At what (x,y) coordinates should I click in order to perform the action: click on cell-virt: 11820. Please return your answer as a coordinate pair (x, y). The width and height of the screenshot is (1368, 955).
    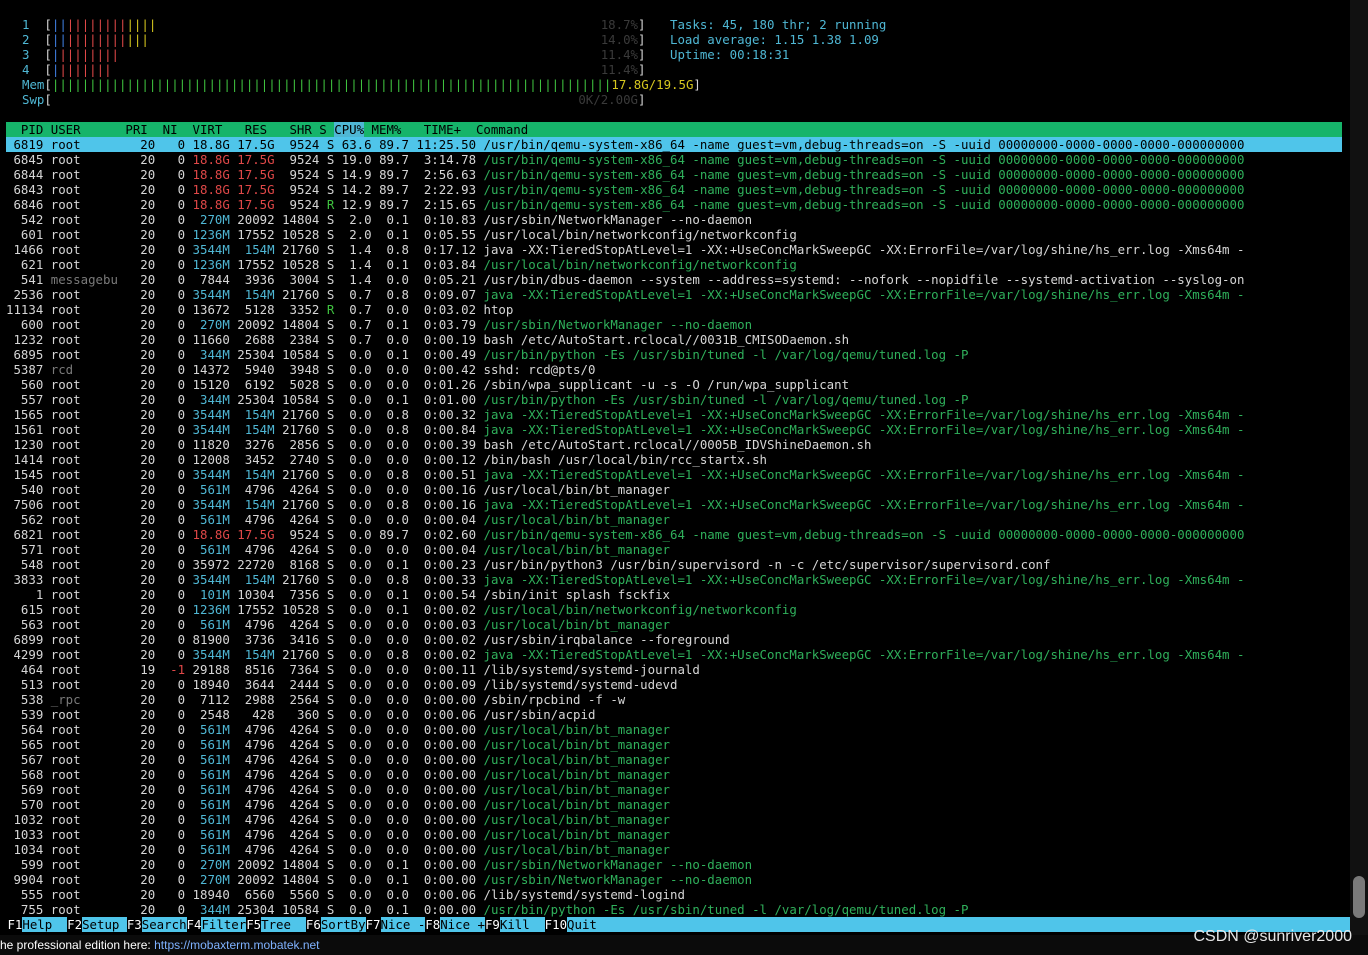
    Looking at the image, I should click on (215, 444).